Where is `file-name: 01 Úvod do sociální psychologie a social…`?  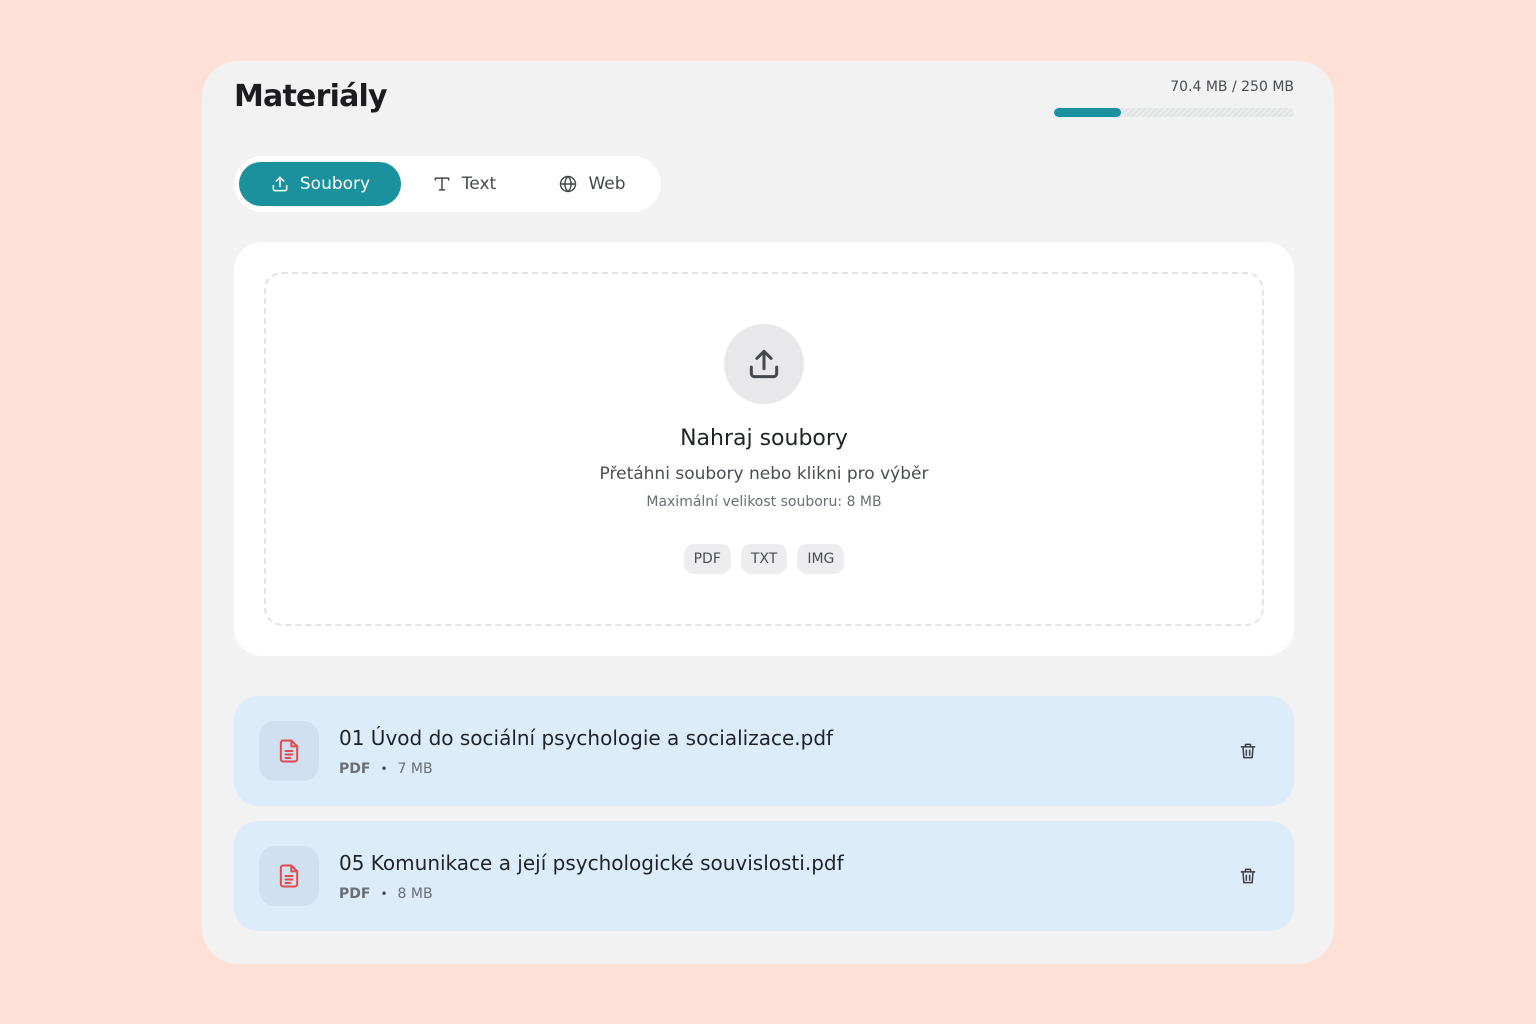
file-name: 01 Úvod do sociální psychologie a social… is located at coordinates (586, 738).